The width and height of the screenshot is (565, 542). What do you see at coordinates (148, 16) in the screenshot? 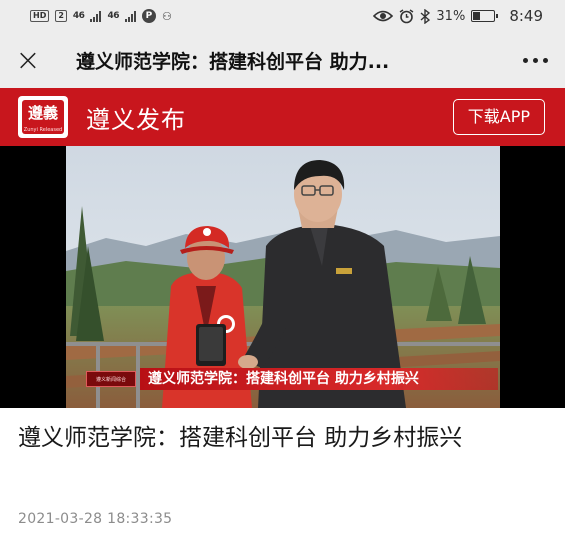
I see `parking-icon: P` at bounding box center [148, 16].